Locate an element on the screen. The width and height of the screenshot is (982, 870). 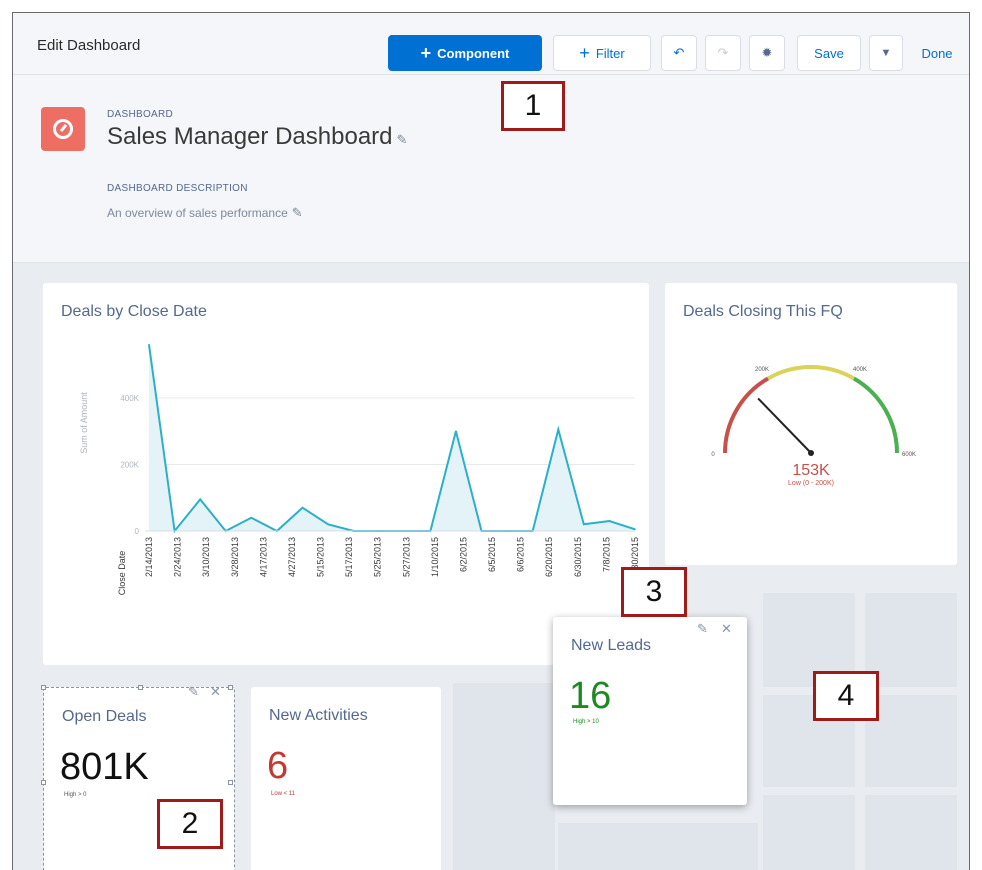
open-deals-sub: High > 0 is located at coordinates (75, 795).